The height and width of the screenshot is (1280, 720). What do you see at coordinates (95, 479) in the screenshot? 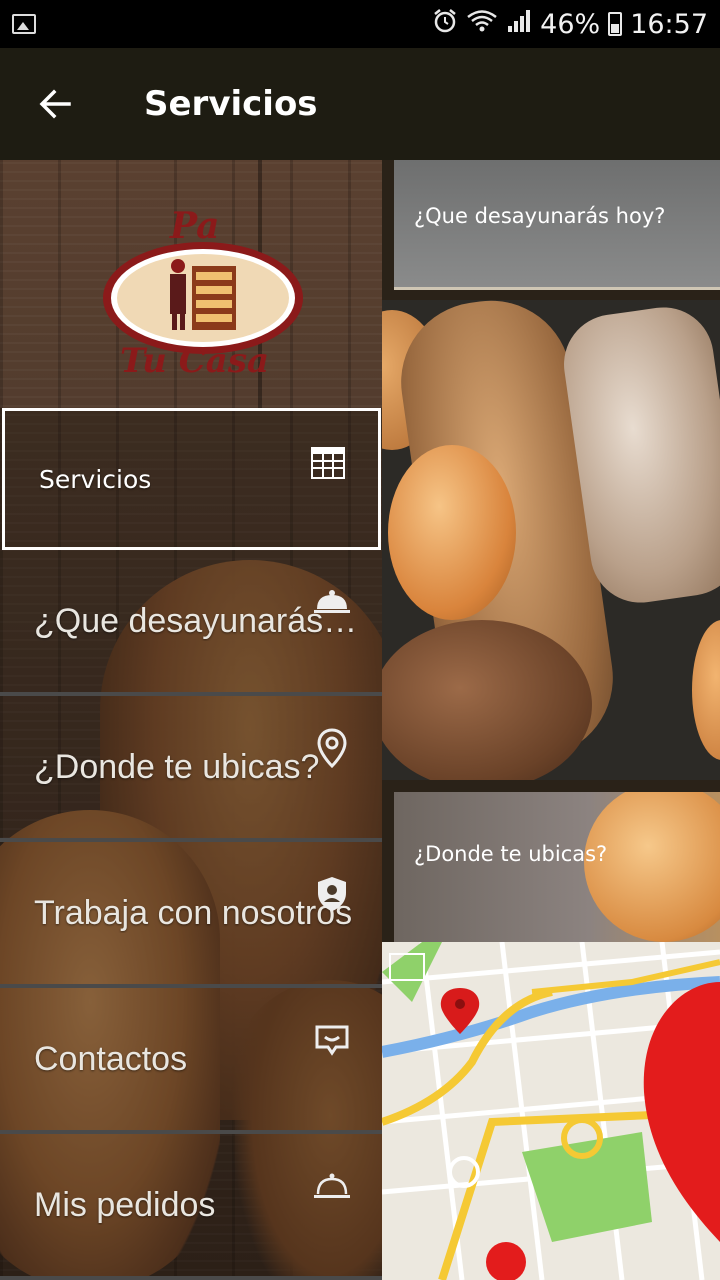
I see `drawer-item-label: Servicios` at bounding box center [95, 479].